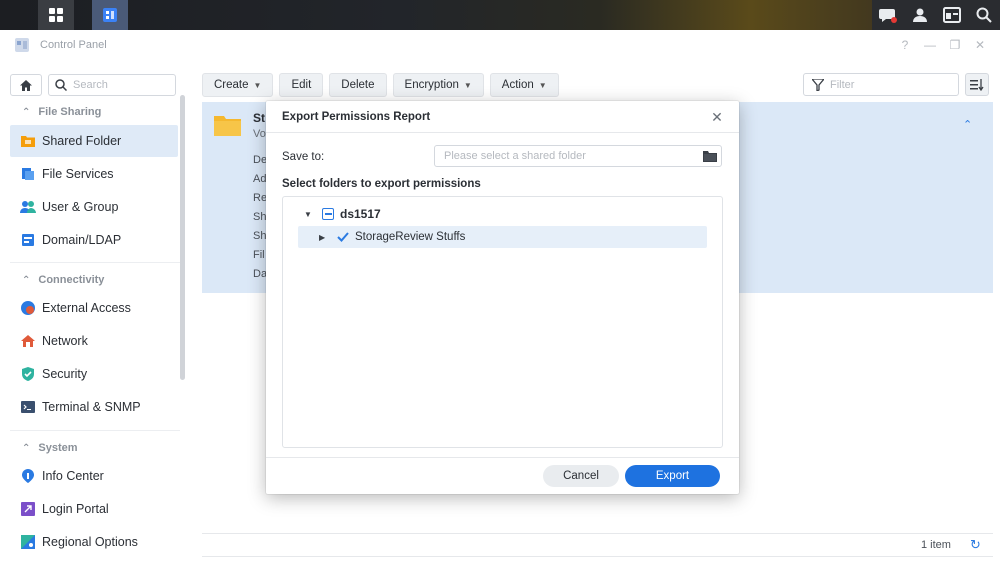  I want to click on sidebar-item-label: Info Center, so click(73, 476).